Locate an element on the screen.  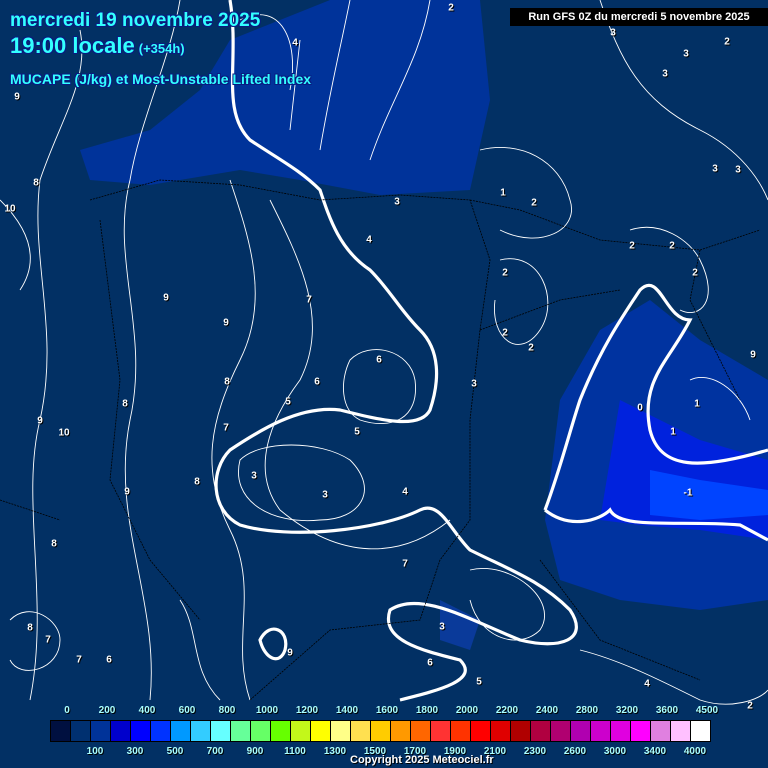
legend-label-top: 2800 is located at coordinates (587, 710).